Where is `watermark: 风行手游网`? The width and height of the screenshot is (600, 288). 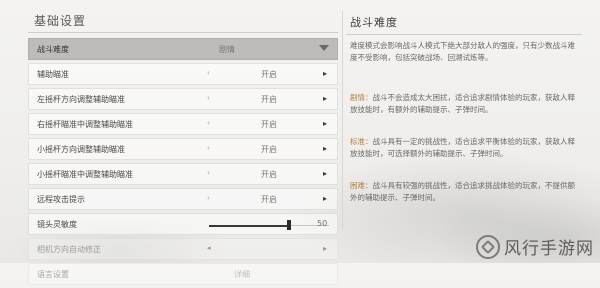
watermark: 风行手游网 is located at coordinates (535, 246).